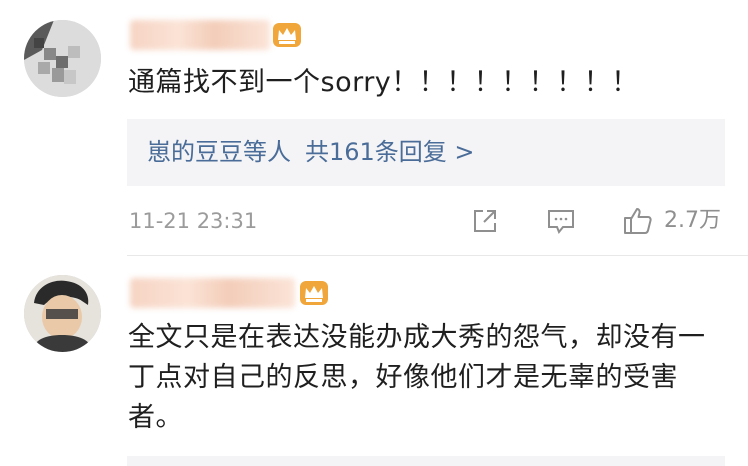  Describe the element at coordinates (638, 221) in the screenshot. I see `like-icon` at that location.